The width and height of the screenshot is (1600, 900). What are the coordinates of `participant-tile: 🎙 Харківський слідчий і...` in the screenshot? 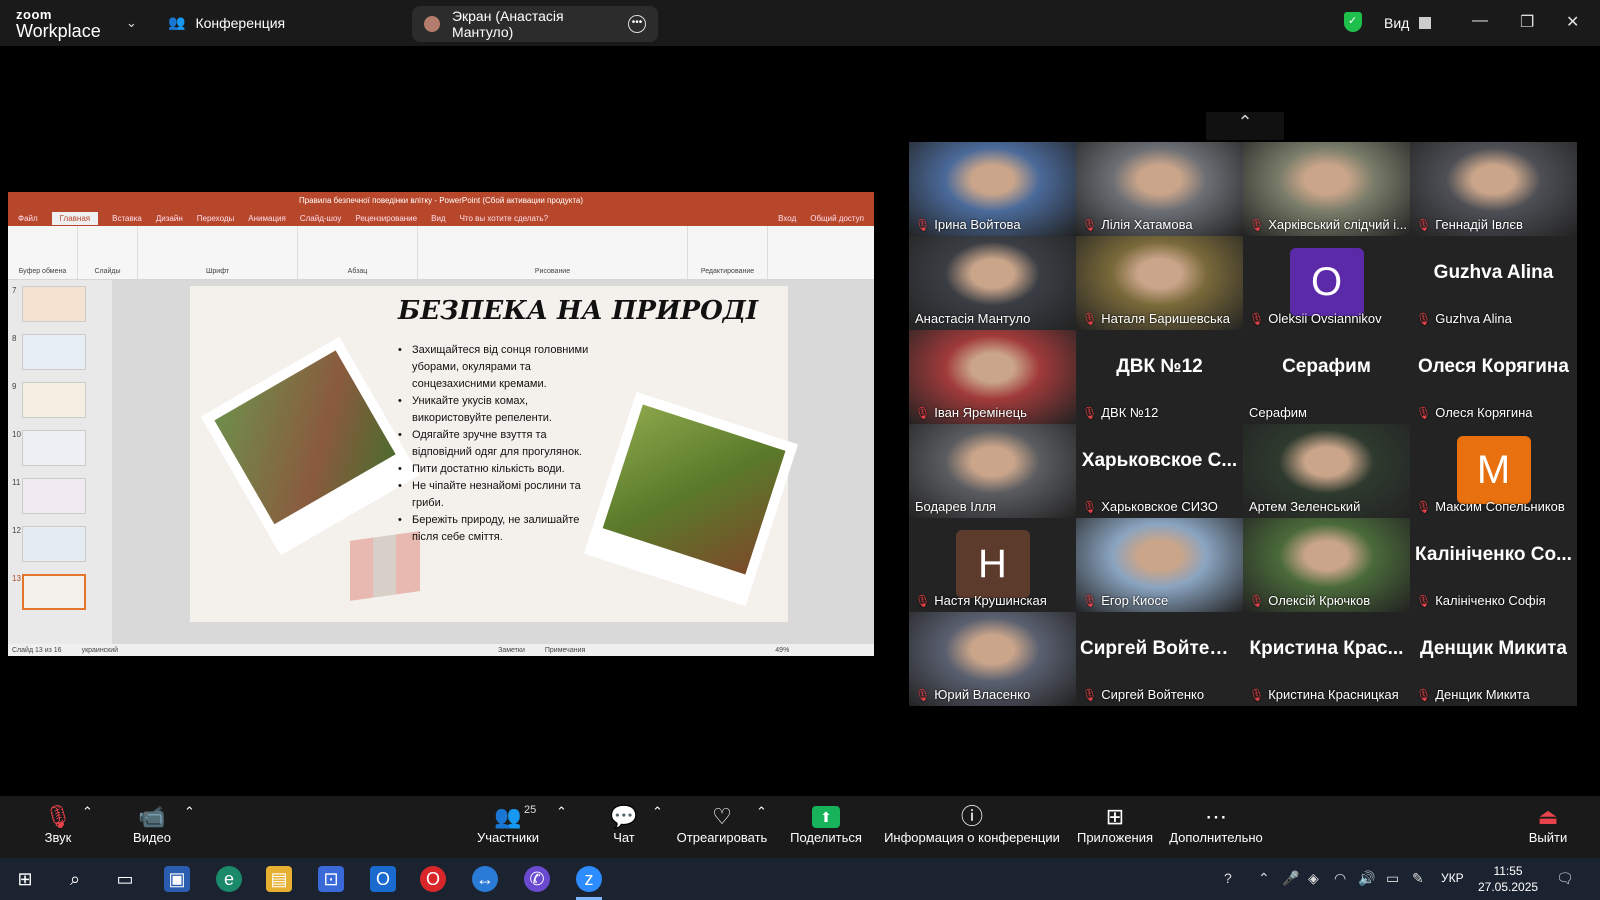 It's located at (1326, 189).